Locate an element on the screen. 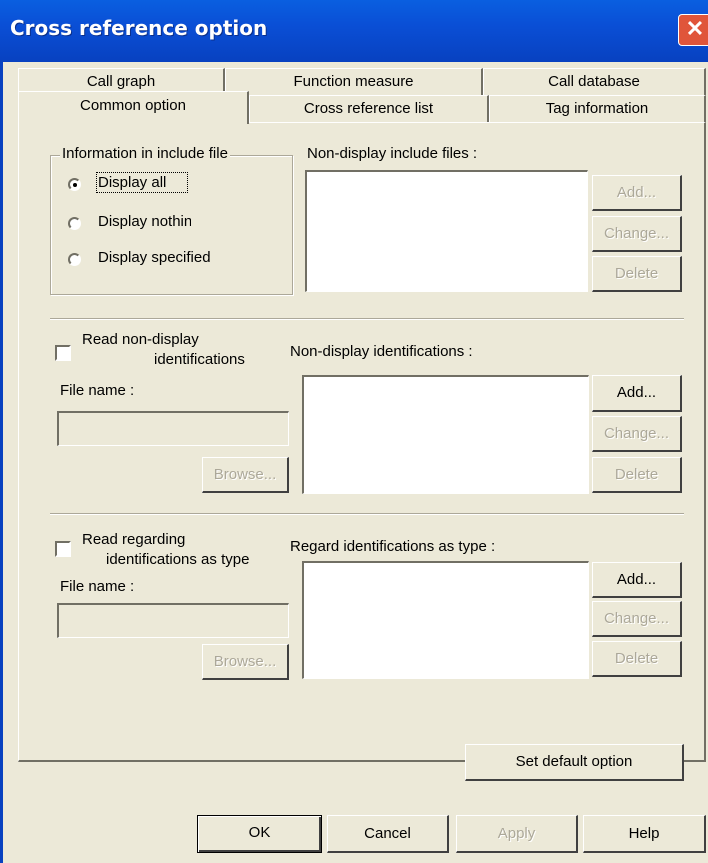 The image size is (708, 863). tab-call-database: Call database is located at coordinates (594, 81).